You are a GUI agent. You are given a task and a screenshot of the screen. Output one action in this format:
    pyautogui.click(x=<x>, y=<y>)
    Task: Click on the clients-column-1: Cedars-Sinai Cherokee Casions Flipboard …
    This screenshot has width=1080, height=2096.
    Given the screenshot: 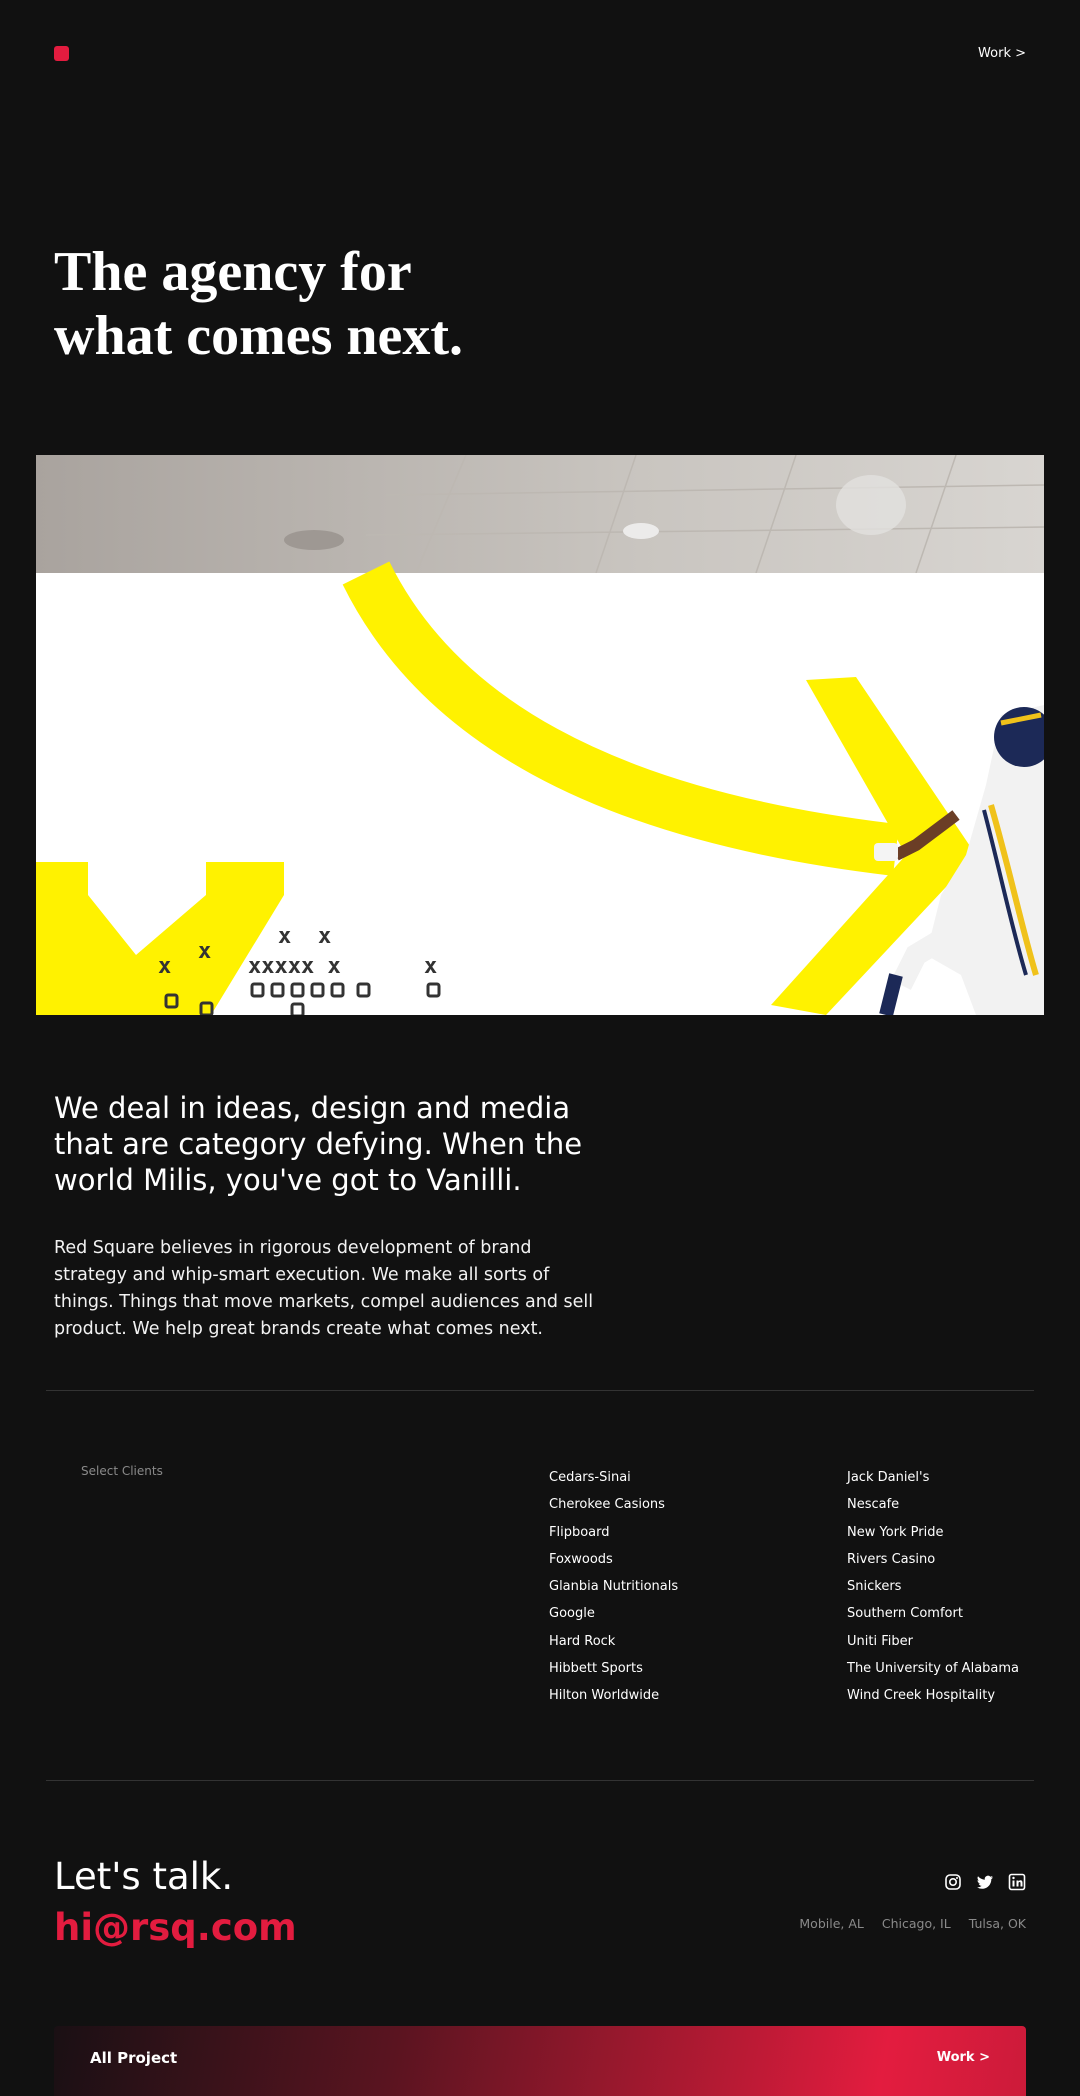 What is the action you would take?
    pyautogui.click(x=613, y=1587)
    